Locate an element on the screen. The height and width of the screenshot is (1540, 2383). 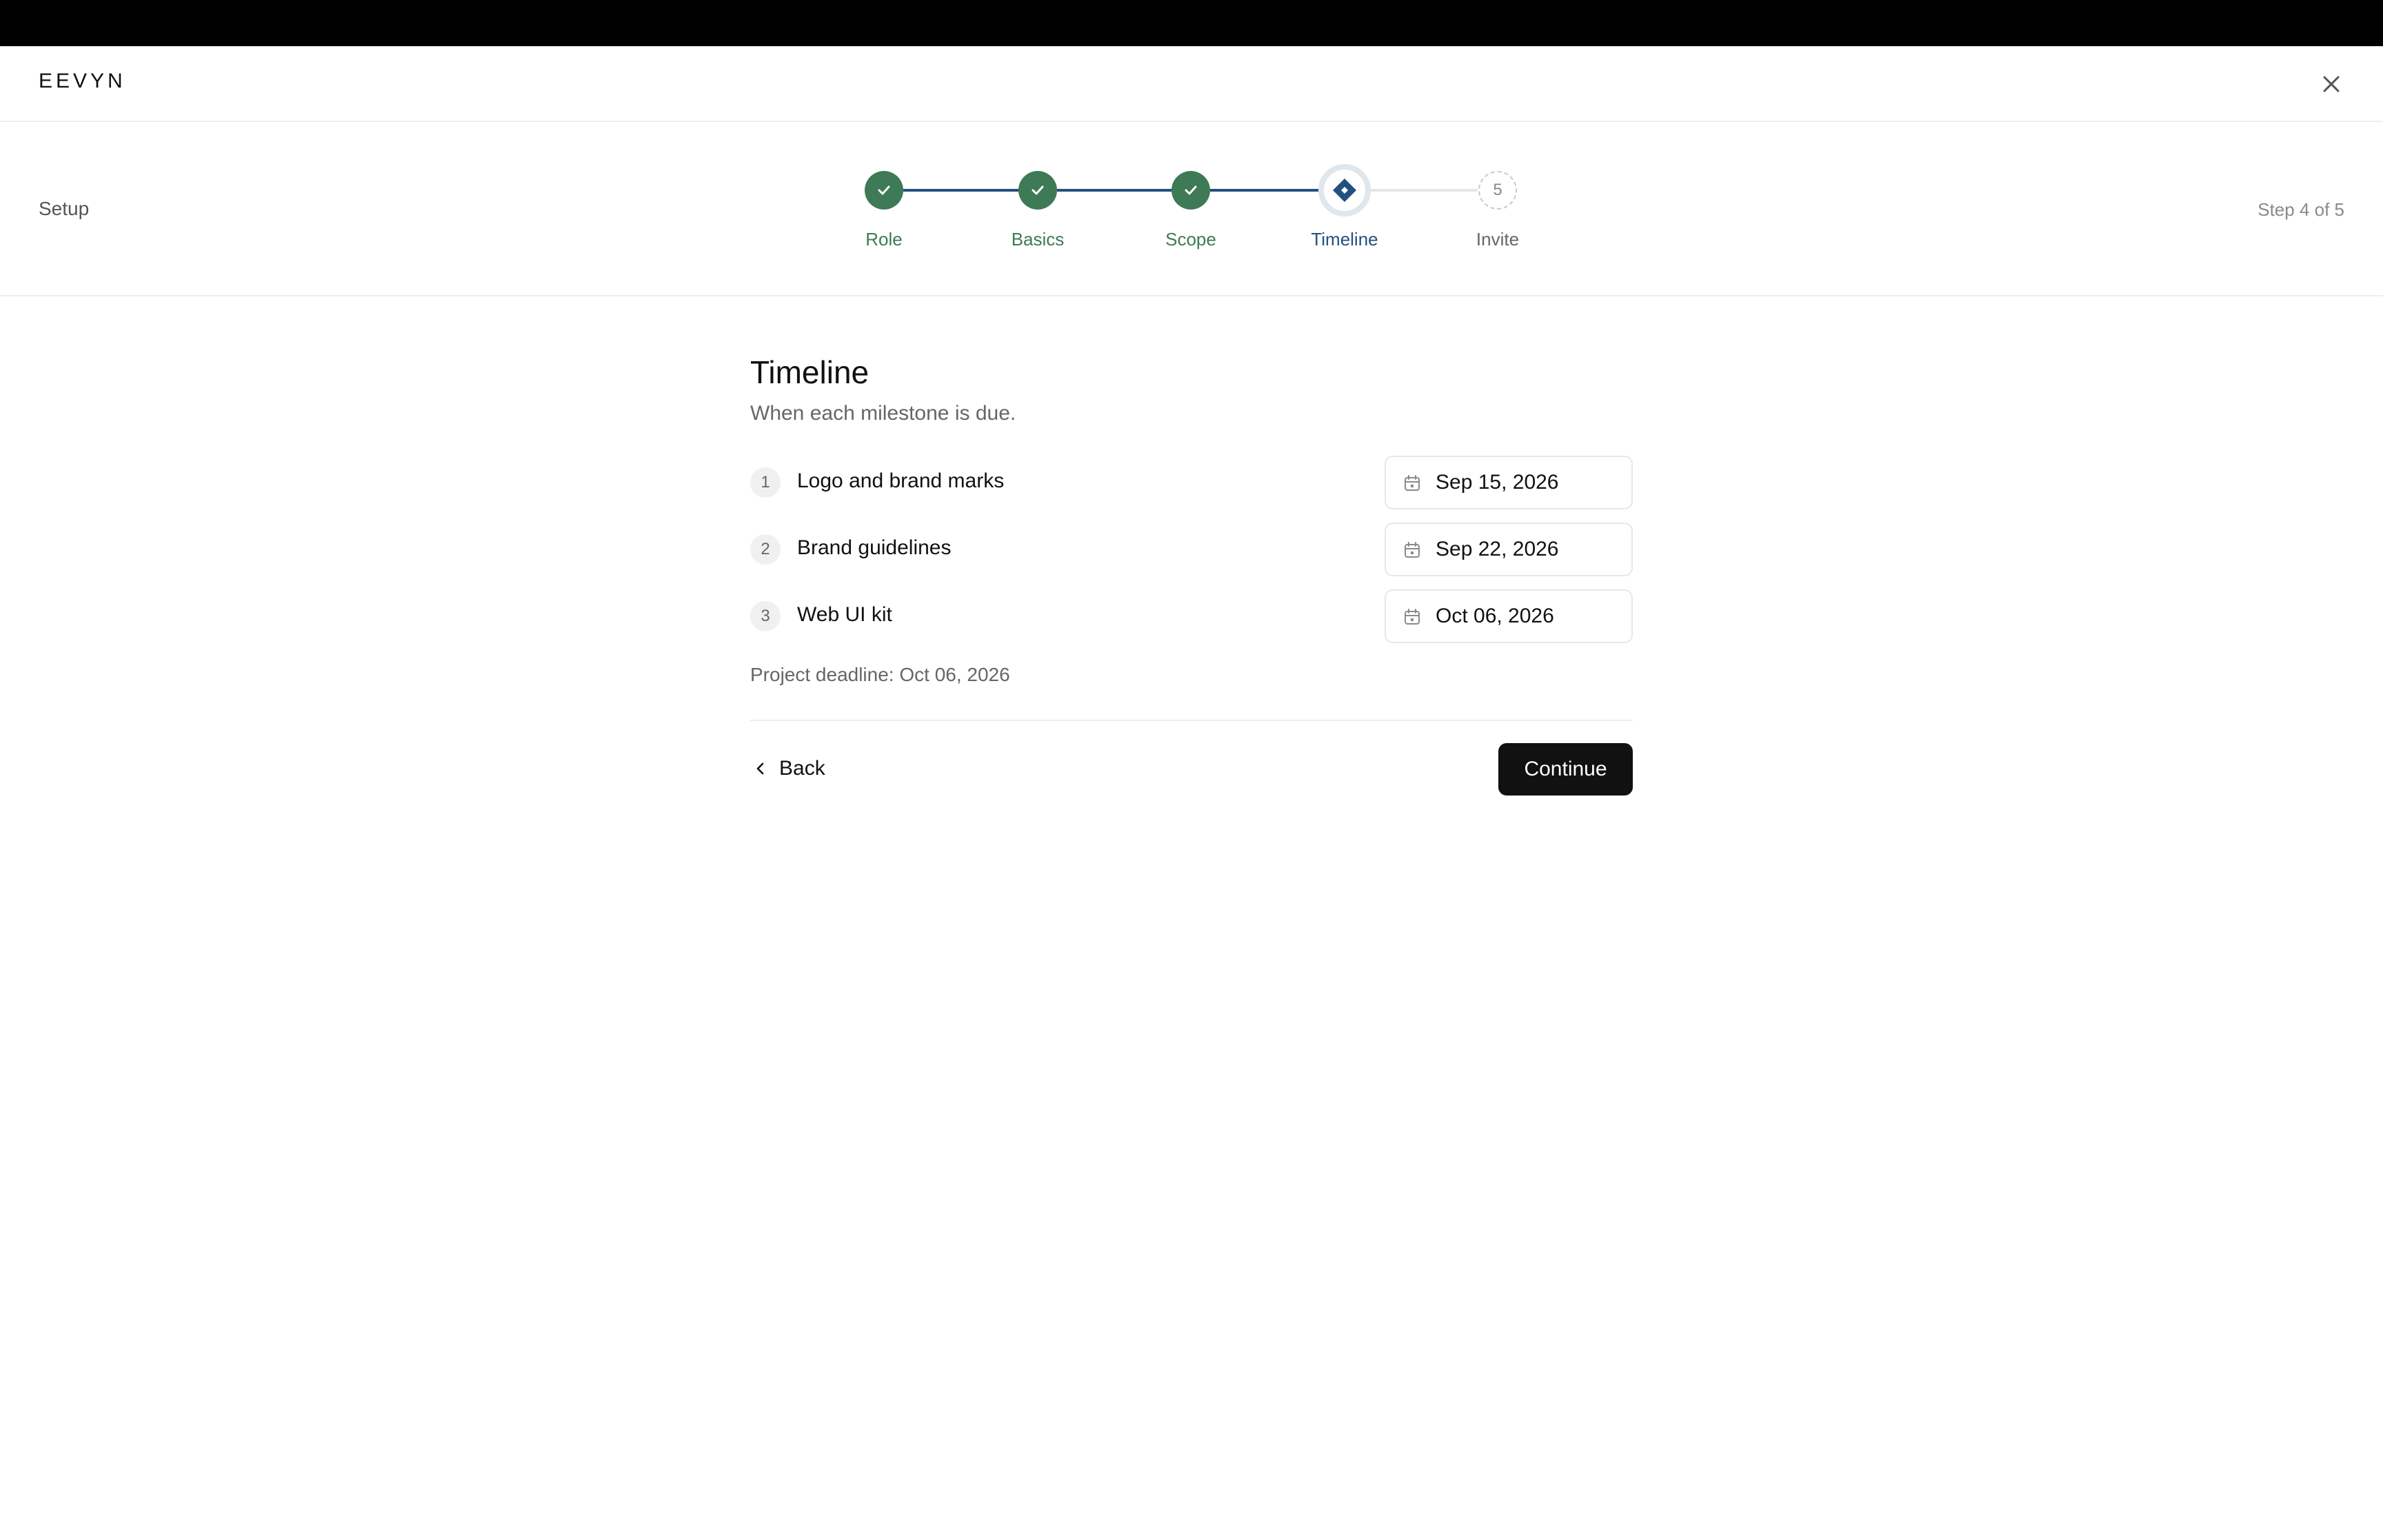
divider is located at coordinates (1191, 721).